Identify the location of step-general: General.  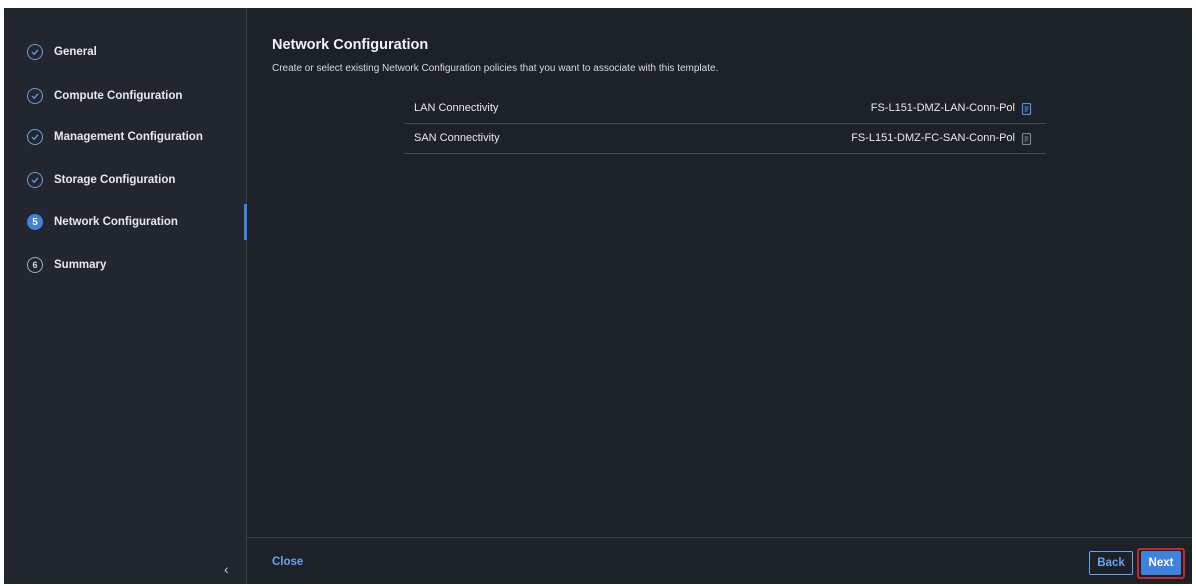
(125, 52).